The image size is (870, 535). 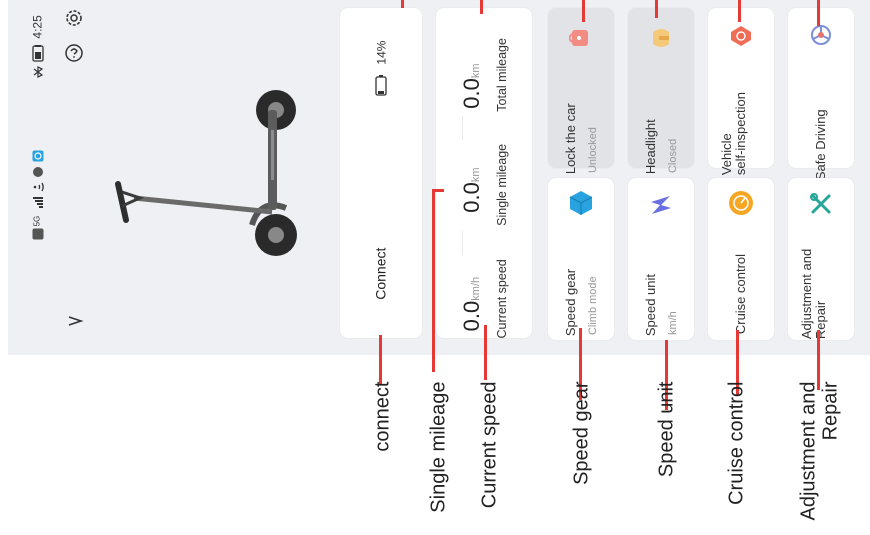 What do you see at coordinates (438, 447) in the screenshot?
I see `annotation-single-mileage: Single mileage` at bounding box center [438, 447].